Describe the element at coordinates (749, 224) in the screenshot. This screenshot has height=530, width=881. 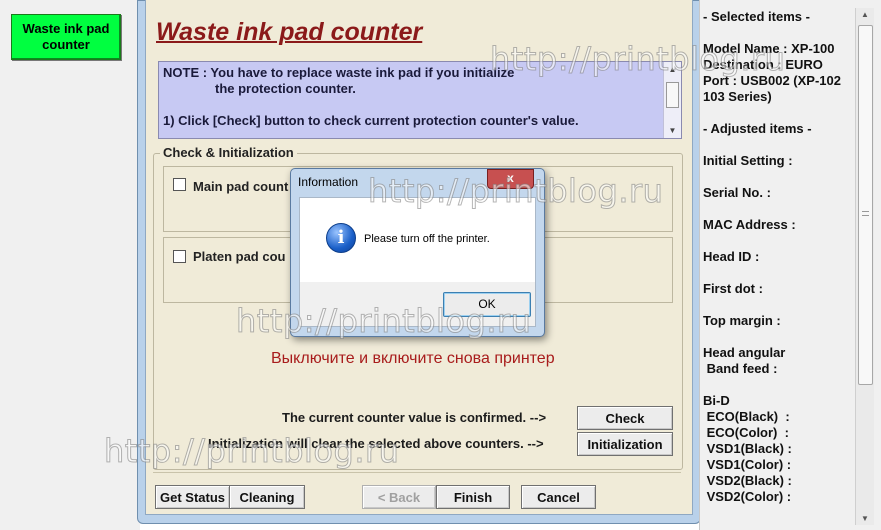
I see `mac-address: MAC Address :` at that location.